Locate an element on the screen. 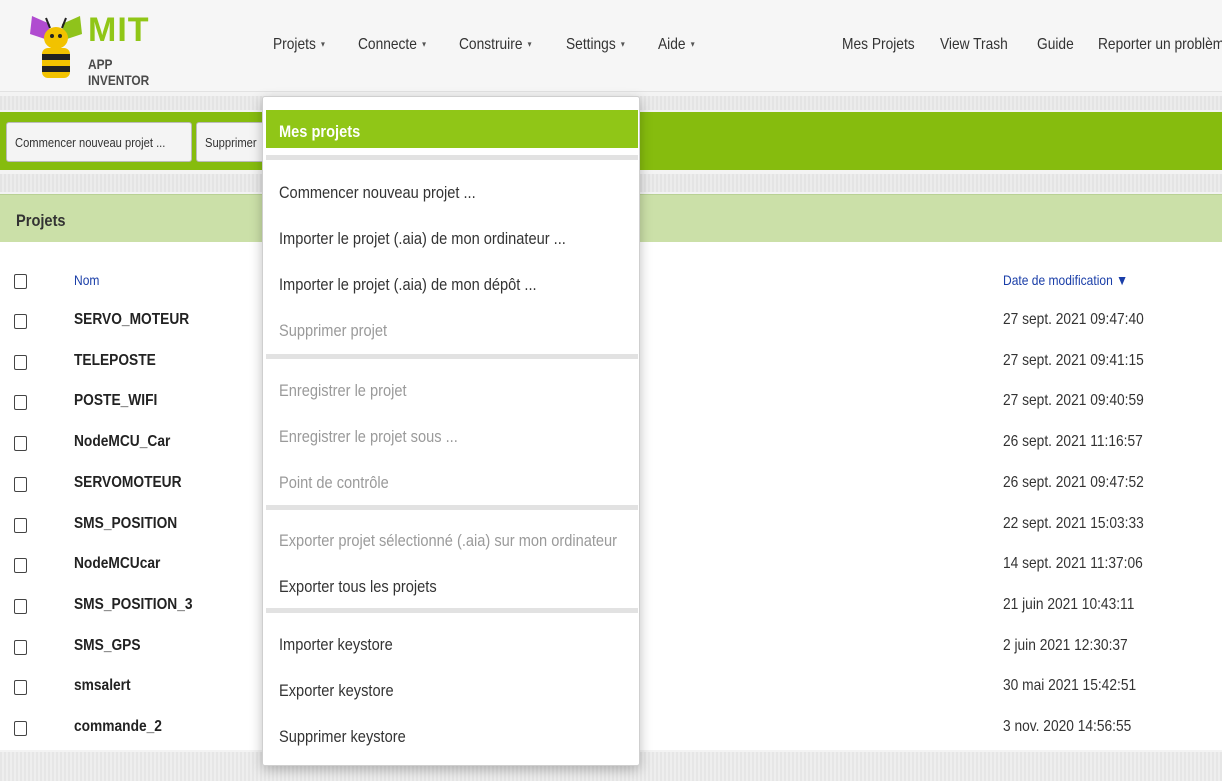 The image size is (1222, 781). delete-project-button: Supprimer is located at coordinates (233, 142).